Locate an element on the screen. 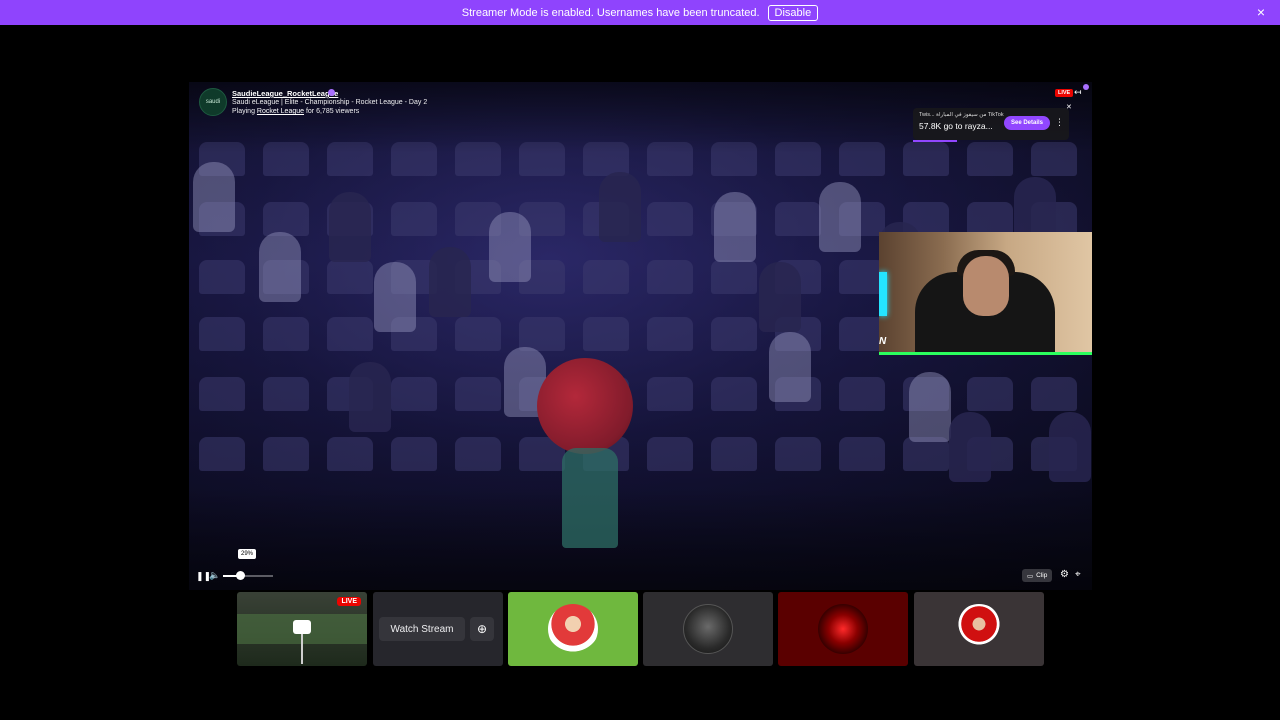 The height and width of the screenshot is (720, 1280). webcam-logo: N is located at coordinates (883, 341).